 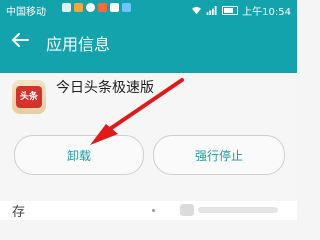 I want to click on weibo-icon, so click(x=78, y=7).